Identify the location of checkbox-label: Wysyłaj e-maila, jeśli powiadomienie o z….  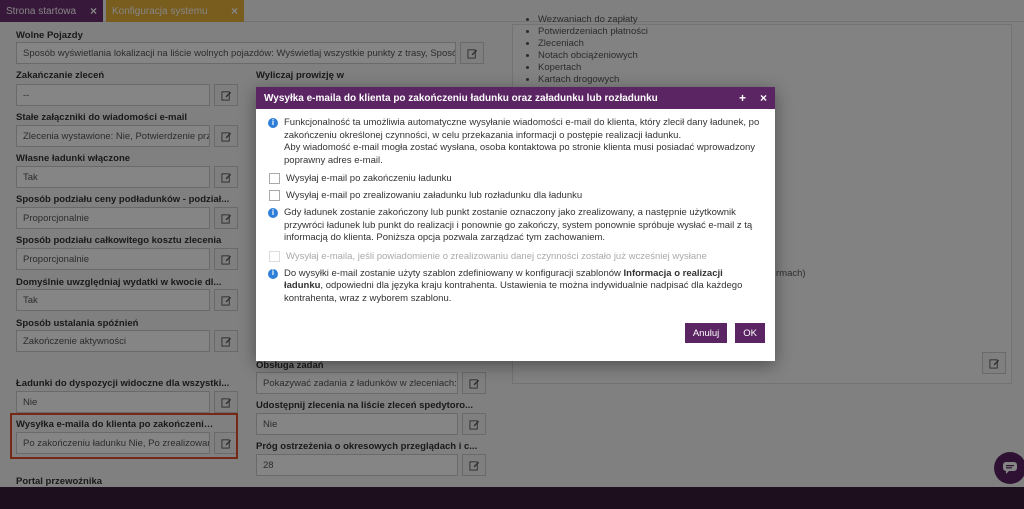
(496, 256).